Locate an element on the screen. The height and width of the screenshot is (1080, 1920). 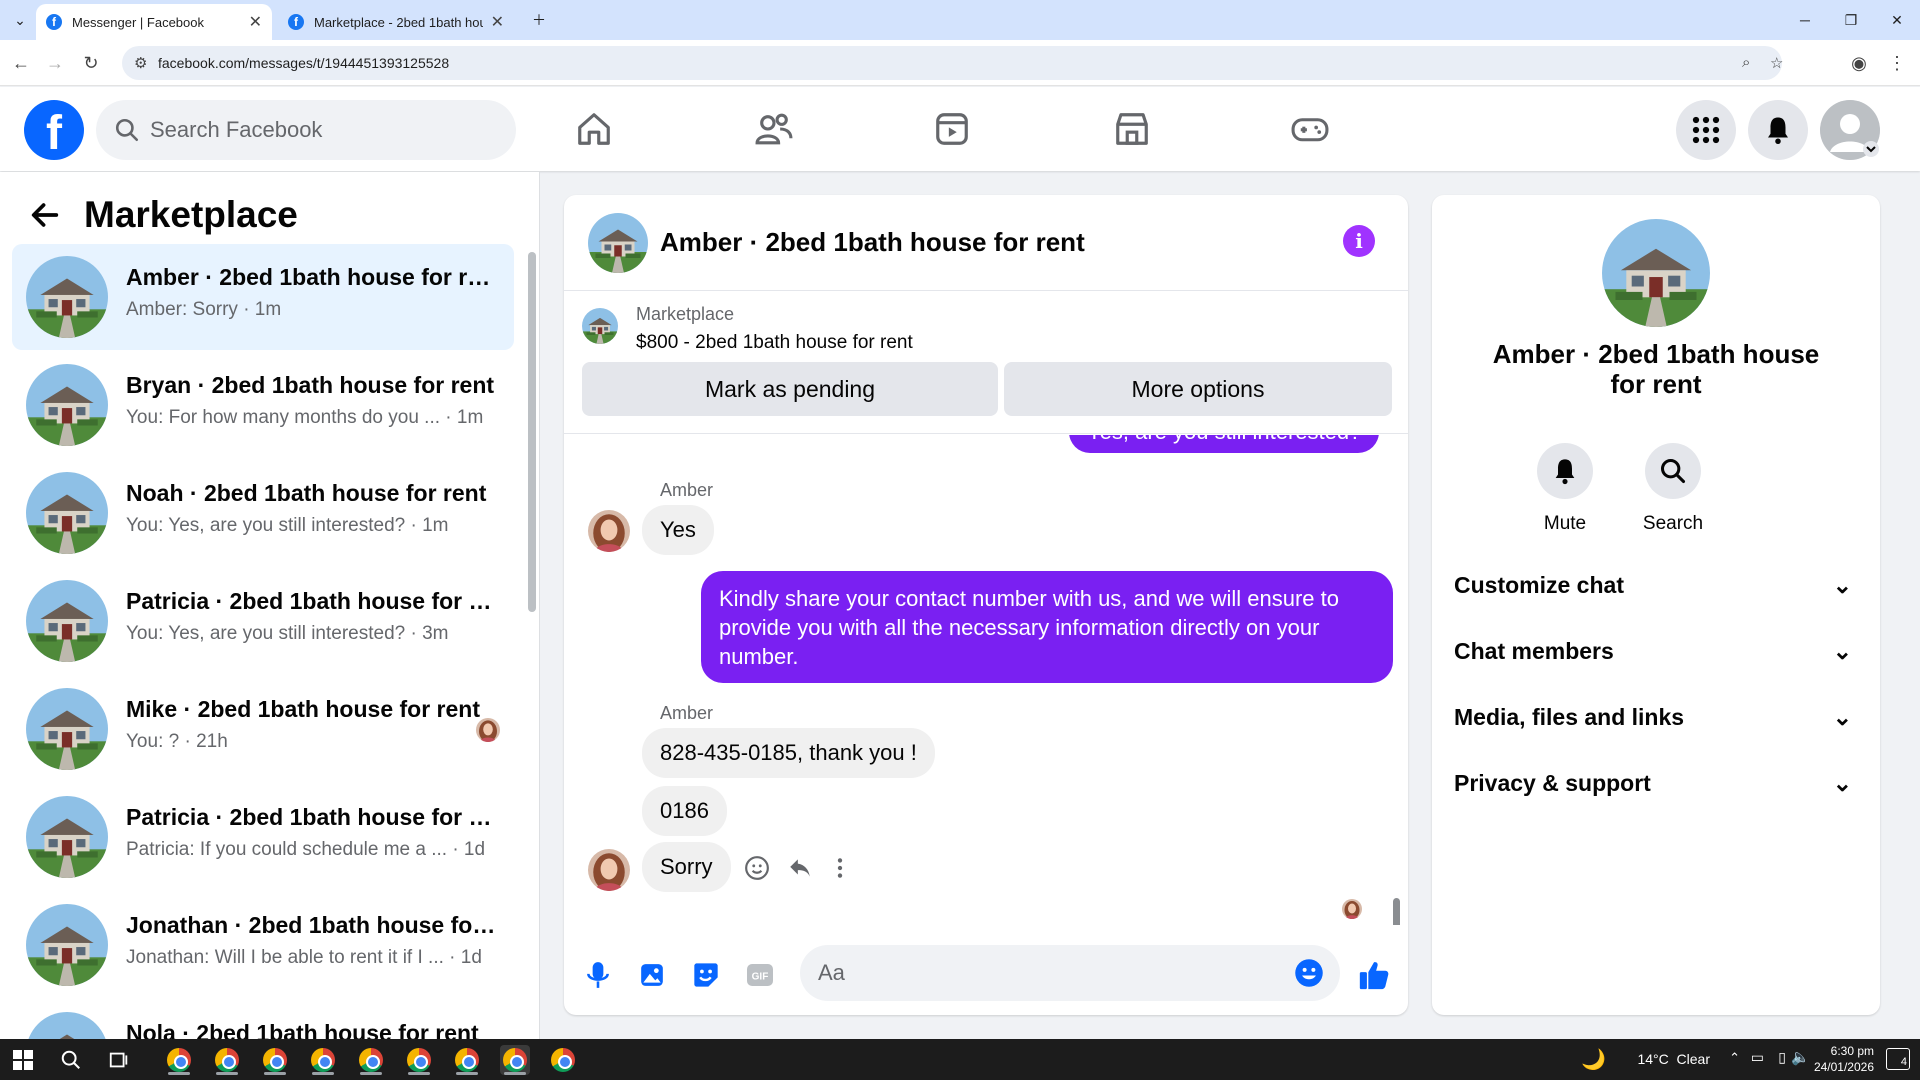
volume-icon: 🔈 is located at coordinates (1800, 1057).